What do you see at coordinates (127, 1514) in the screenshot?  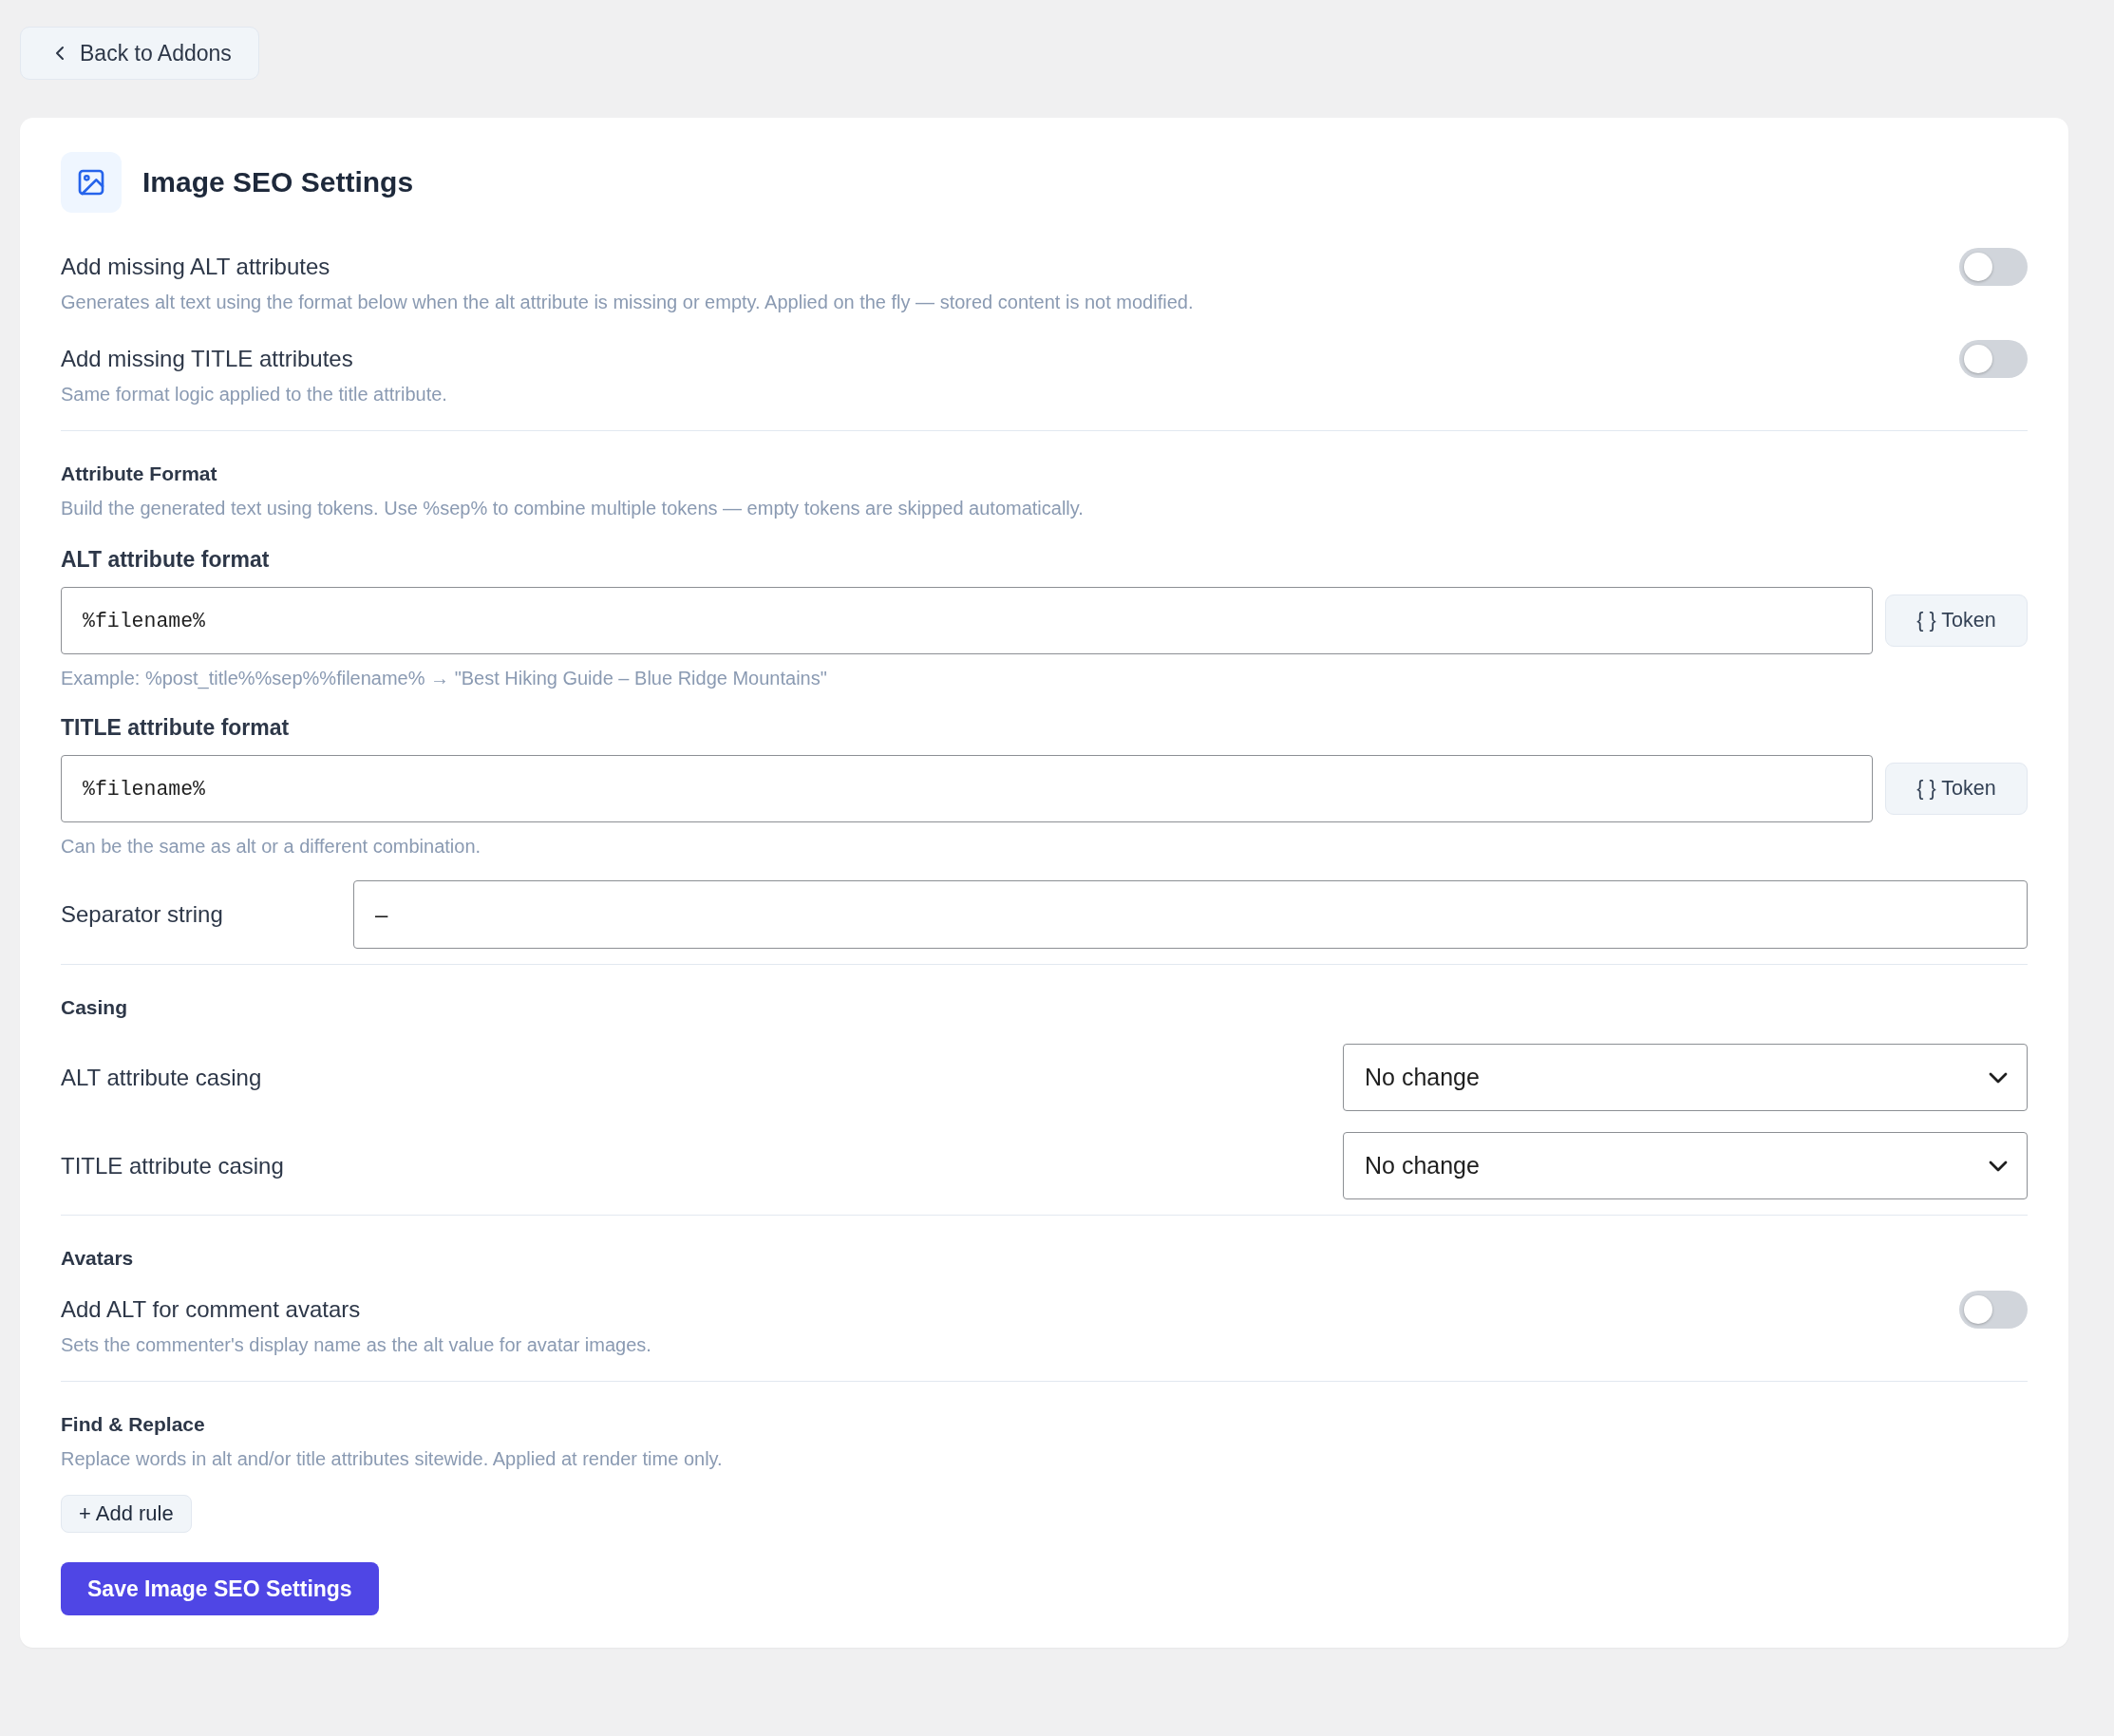 I see `add-rule-button: + Add rule` at bounding box center [127, 1514].